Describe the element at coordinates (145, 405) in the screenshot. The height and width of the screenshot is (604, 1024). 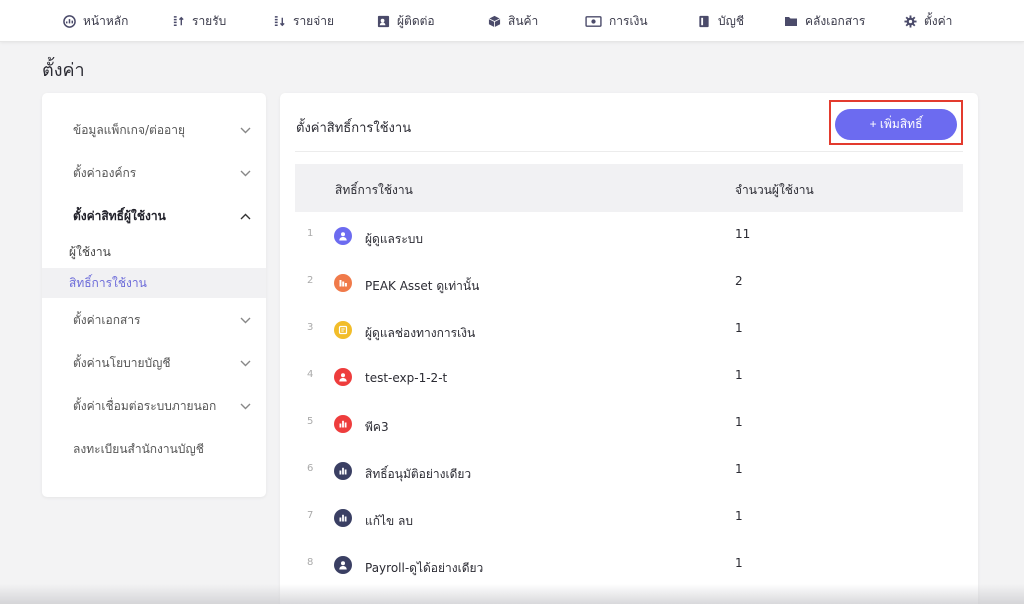
I see `sidebar-item-label: ตั้งค่าเชื่อมต่อระบบภายนอก` at that location.